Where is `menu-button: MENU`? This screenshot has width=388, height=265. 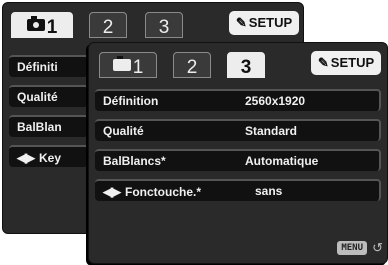
menu-button: MENU is located at coordinates (352, 248).